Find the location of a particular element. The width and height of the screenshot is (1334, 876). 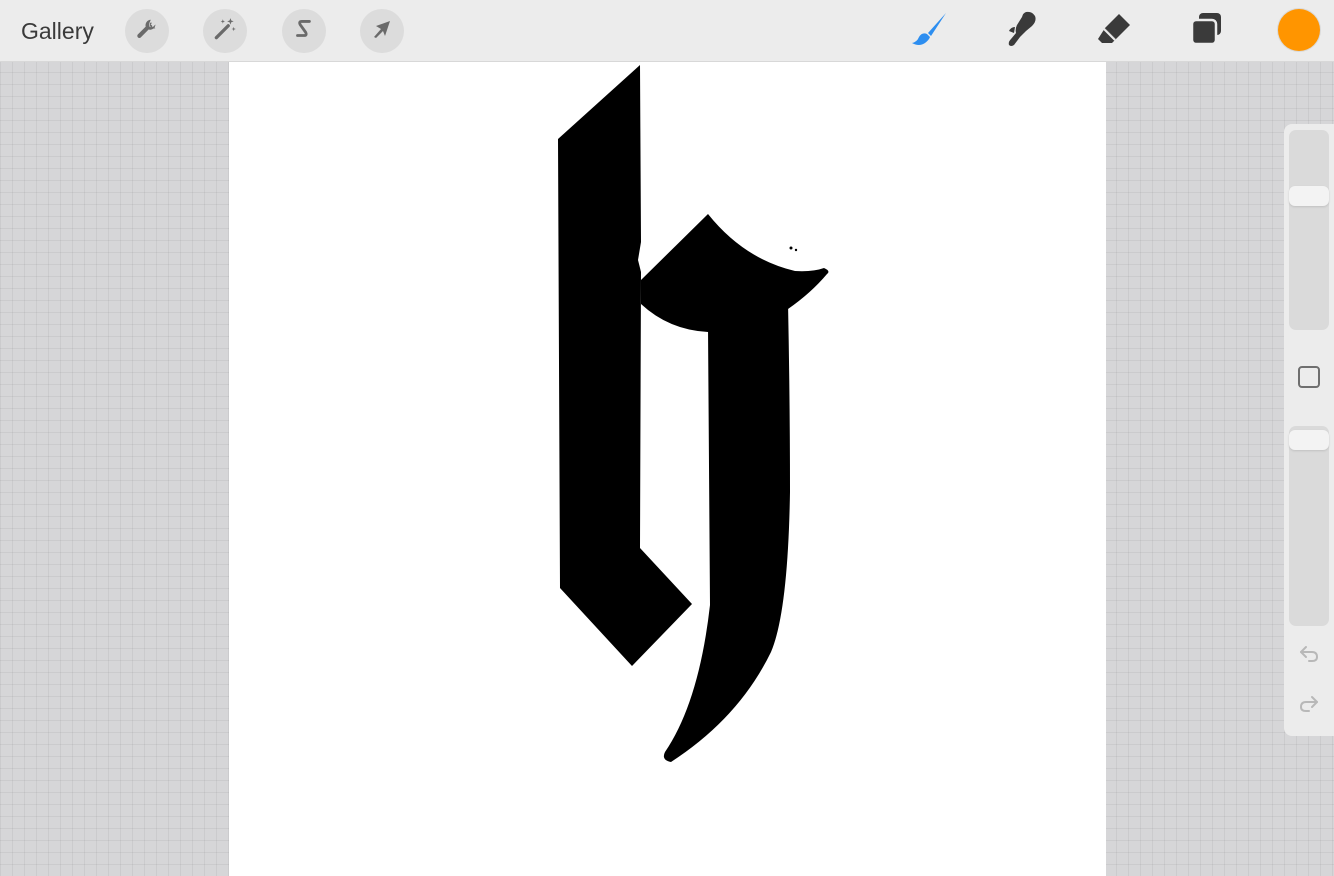

eraser-button is located at coordinates (1114, 31).